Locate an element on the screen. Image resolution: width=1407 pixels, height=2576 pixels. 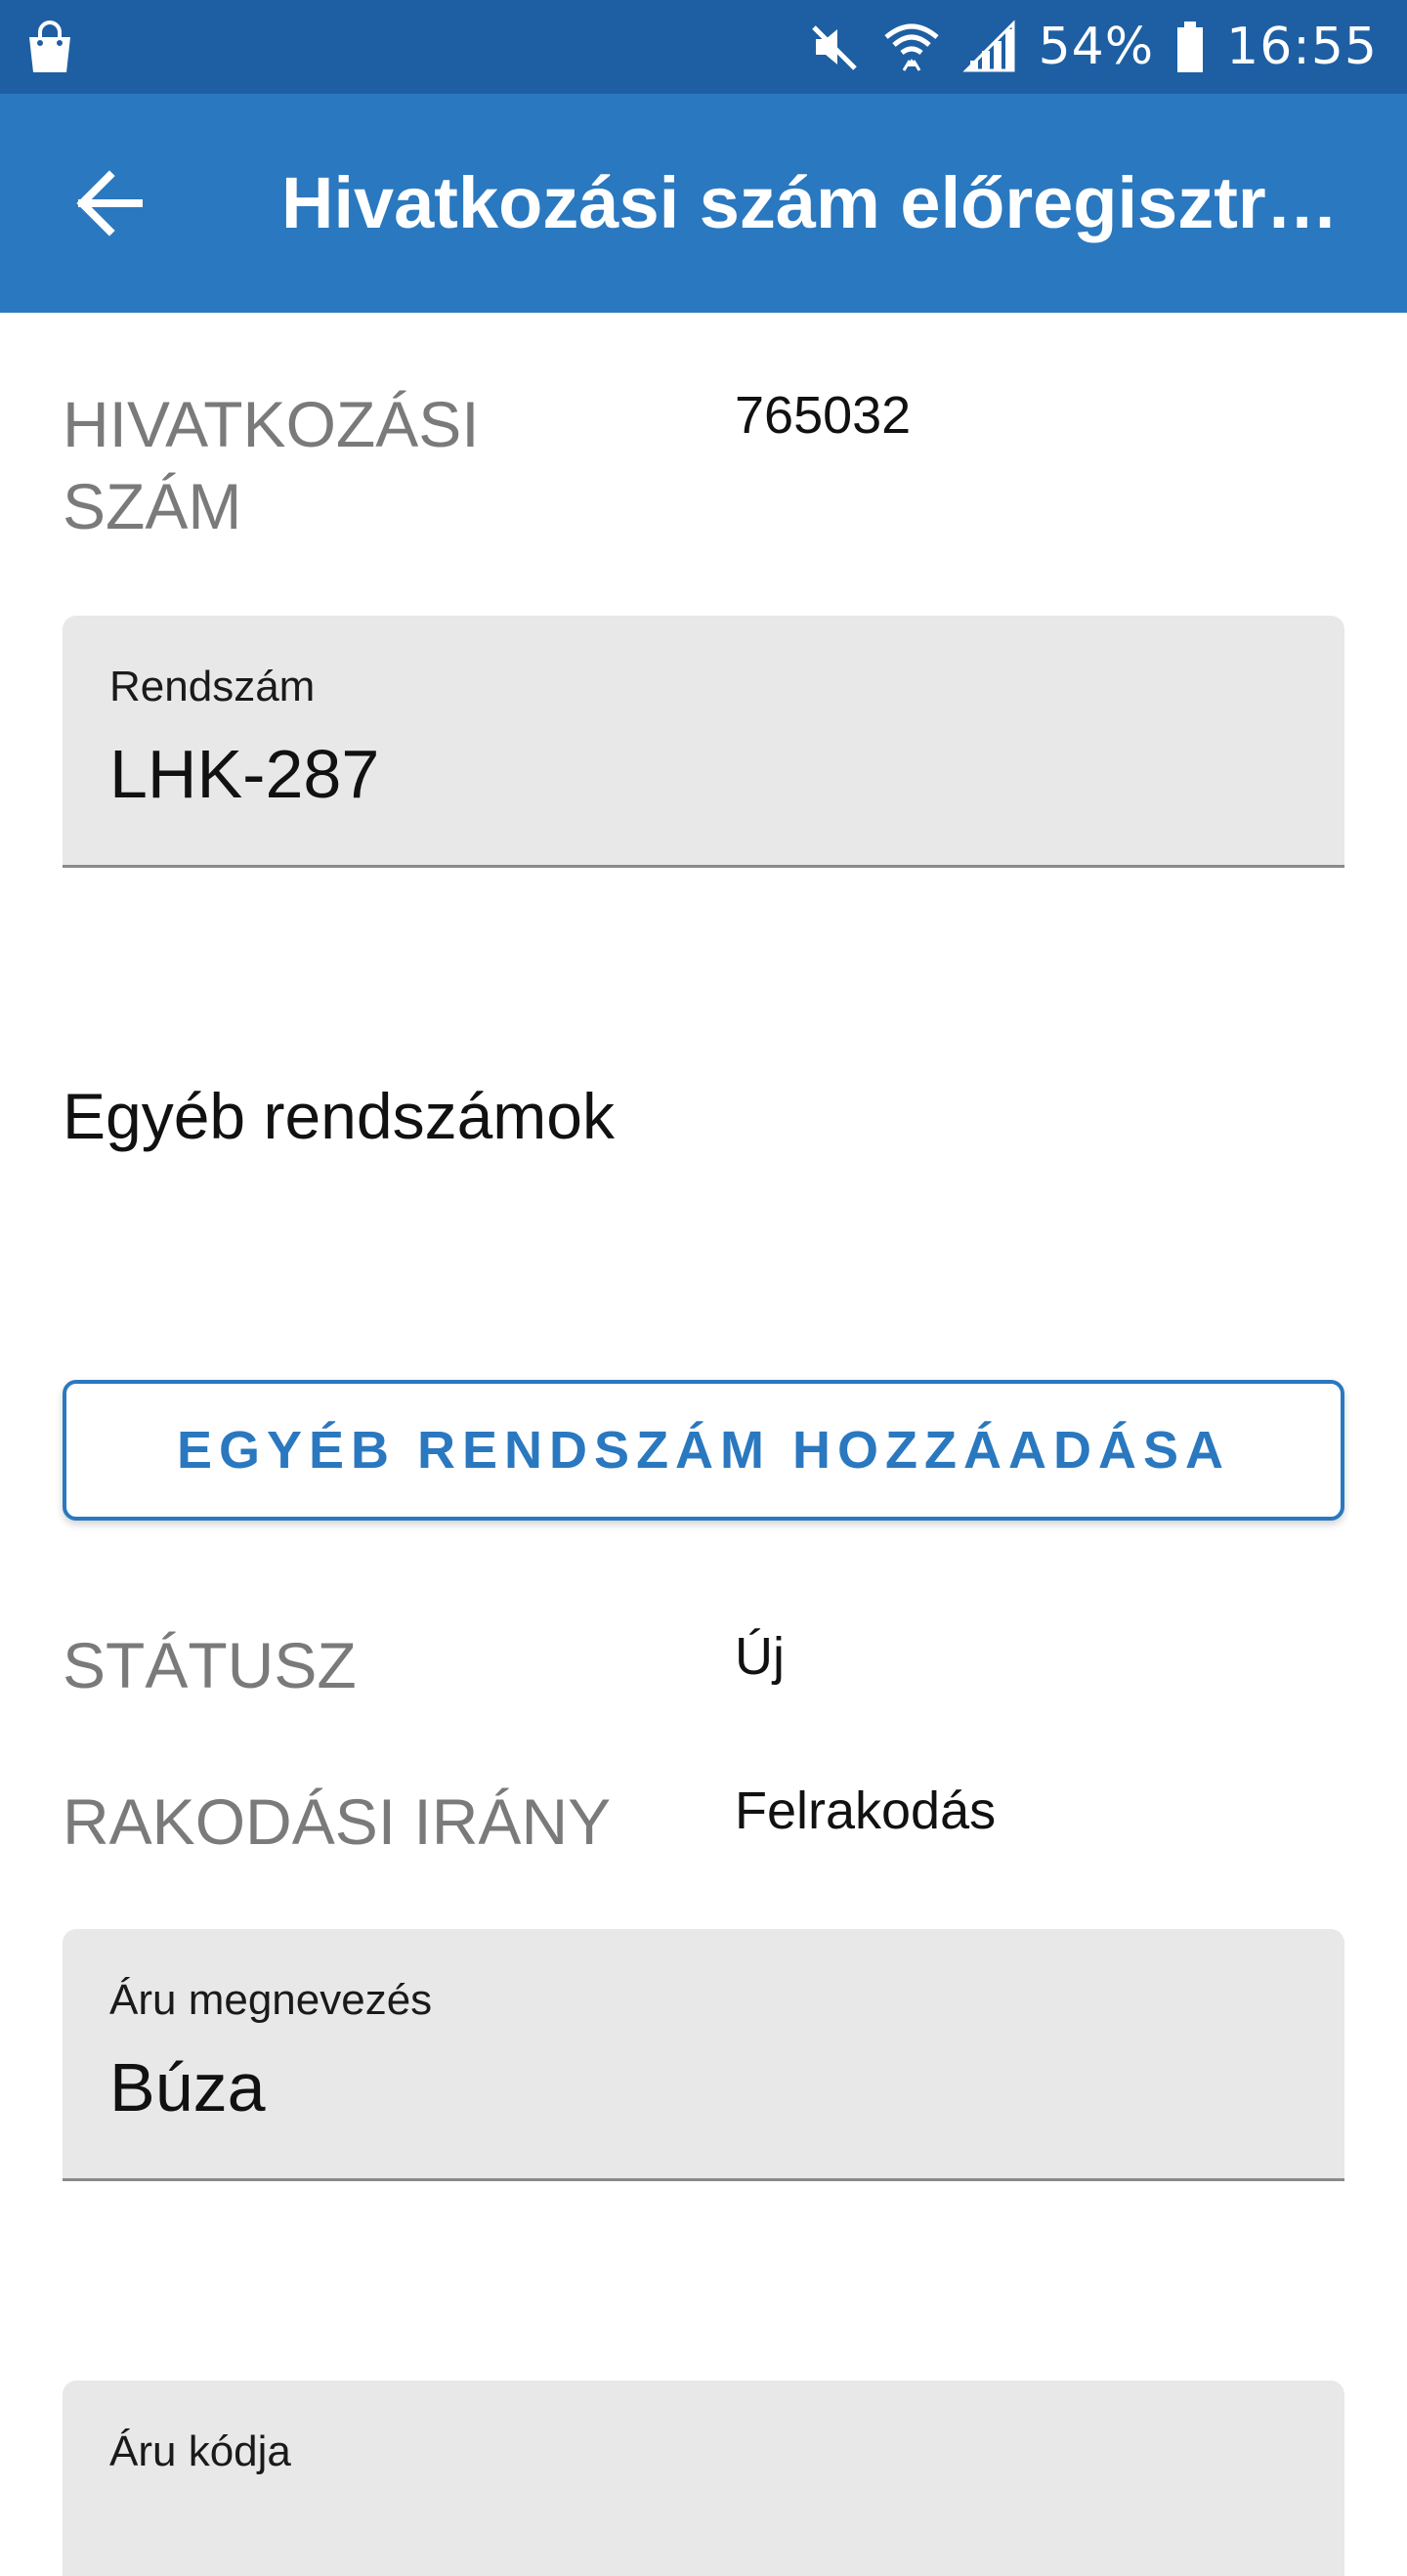
status-icons: 54% 16:55 is located at coordinates (1094, 47).